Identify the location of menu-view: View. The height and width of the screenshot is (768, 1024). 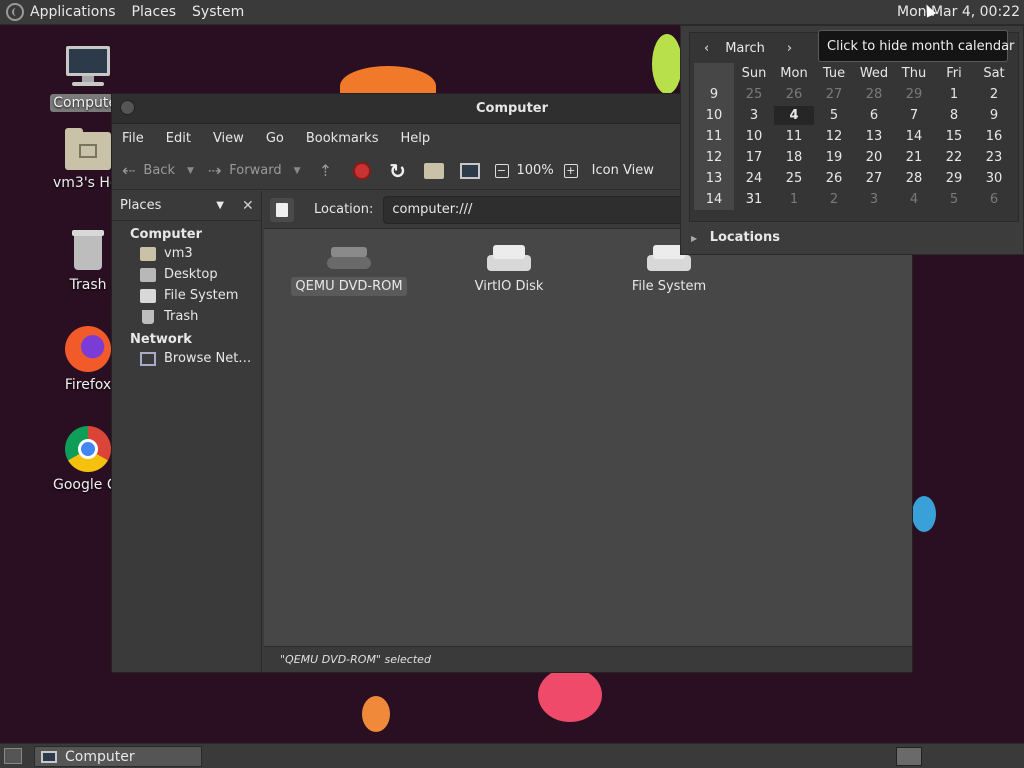
(228, 138).